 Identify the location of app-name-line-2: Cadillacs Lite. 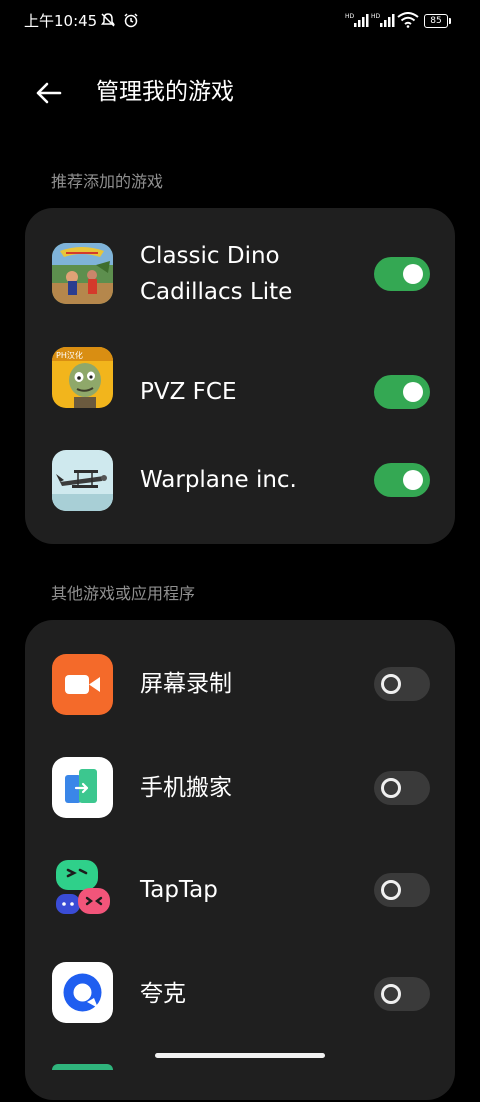
(216, 292).